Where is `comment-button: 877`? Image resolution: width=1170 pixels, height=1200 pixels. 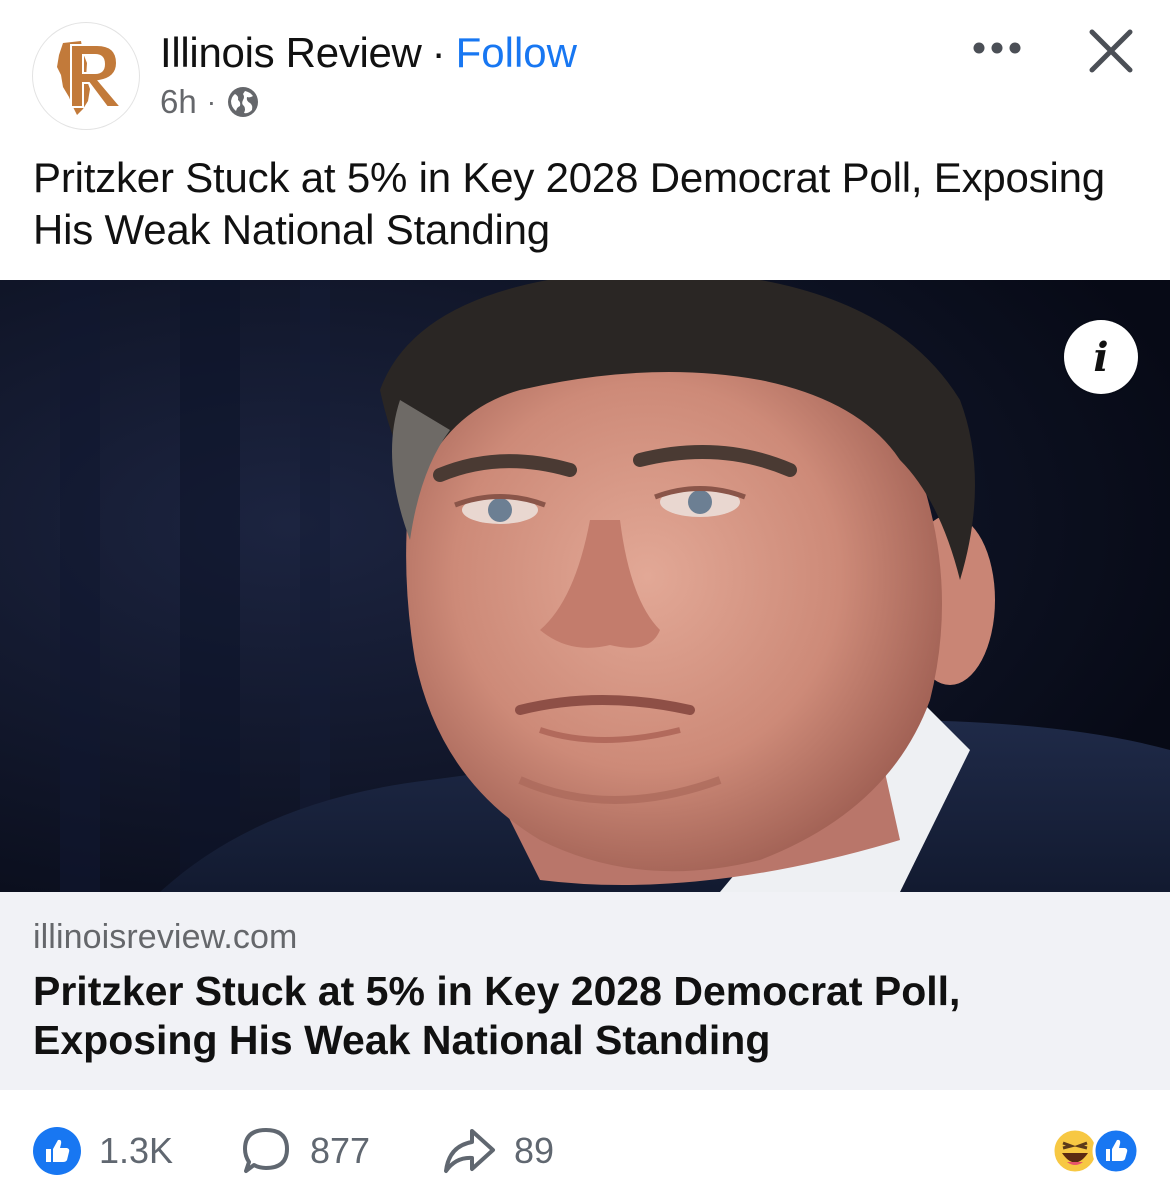
comment-button: 877 is located at coordinates (305, 1151).